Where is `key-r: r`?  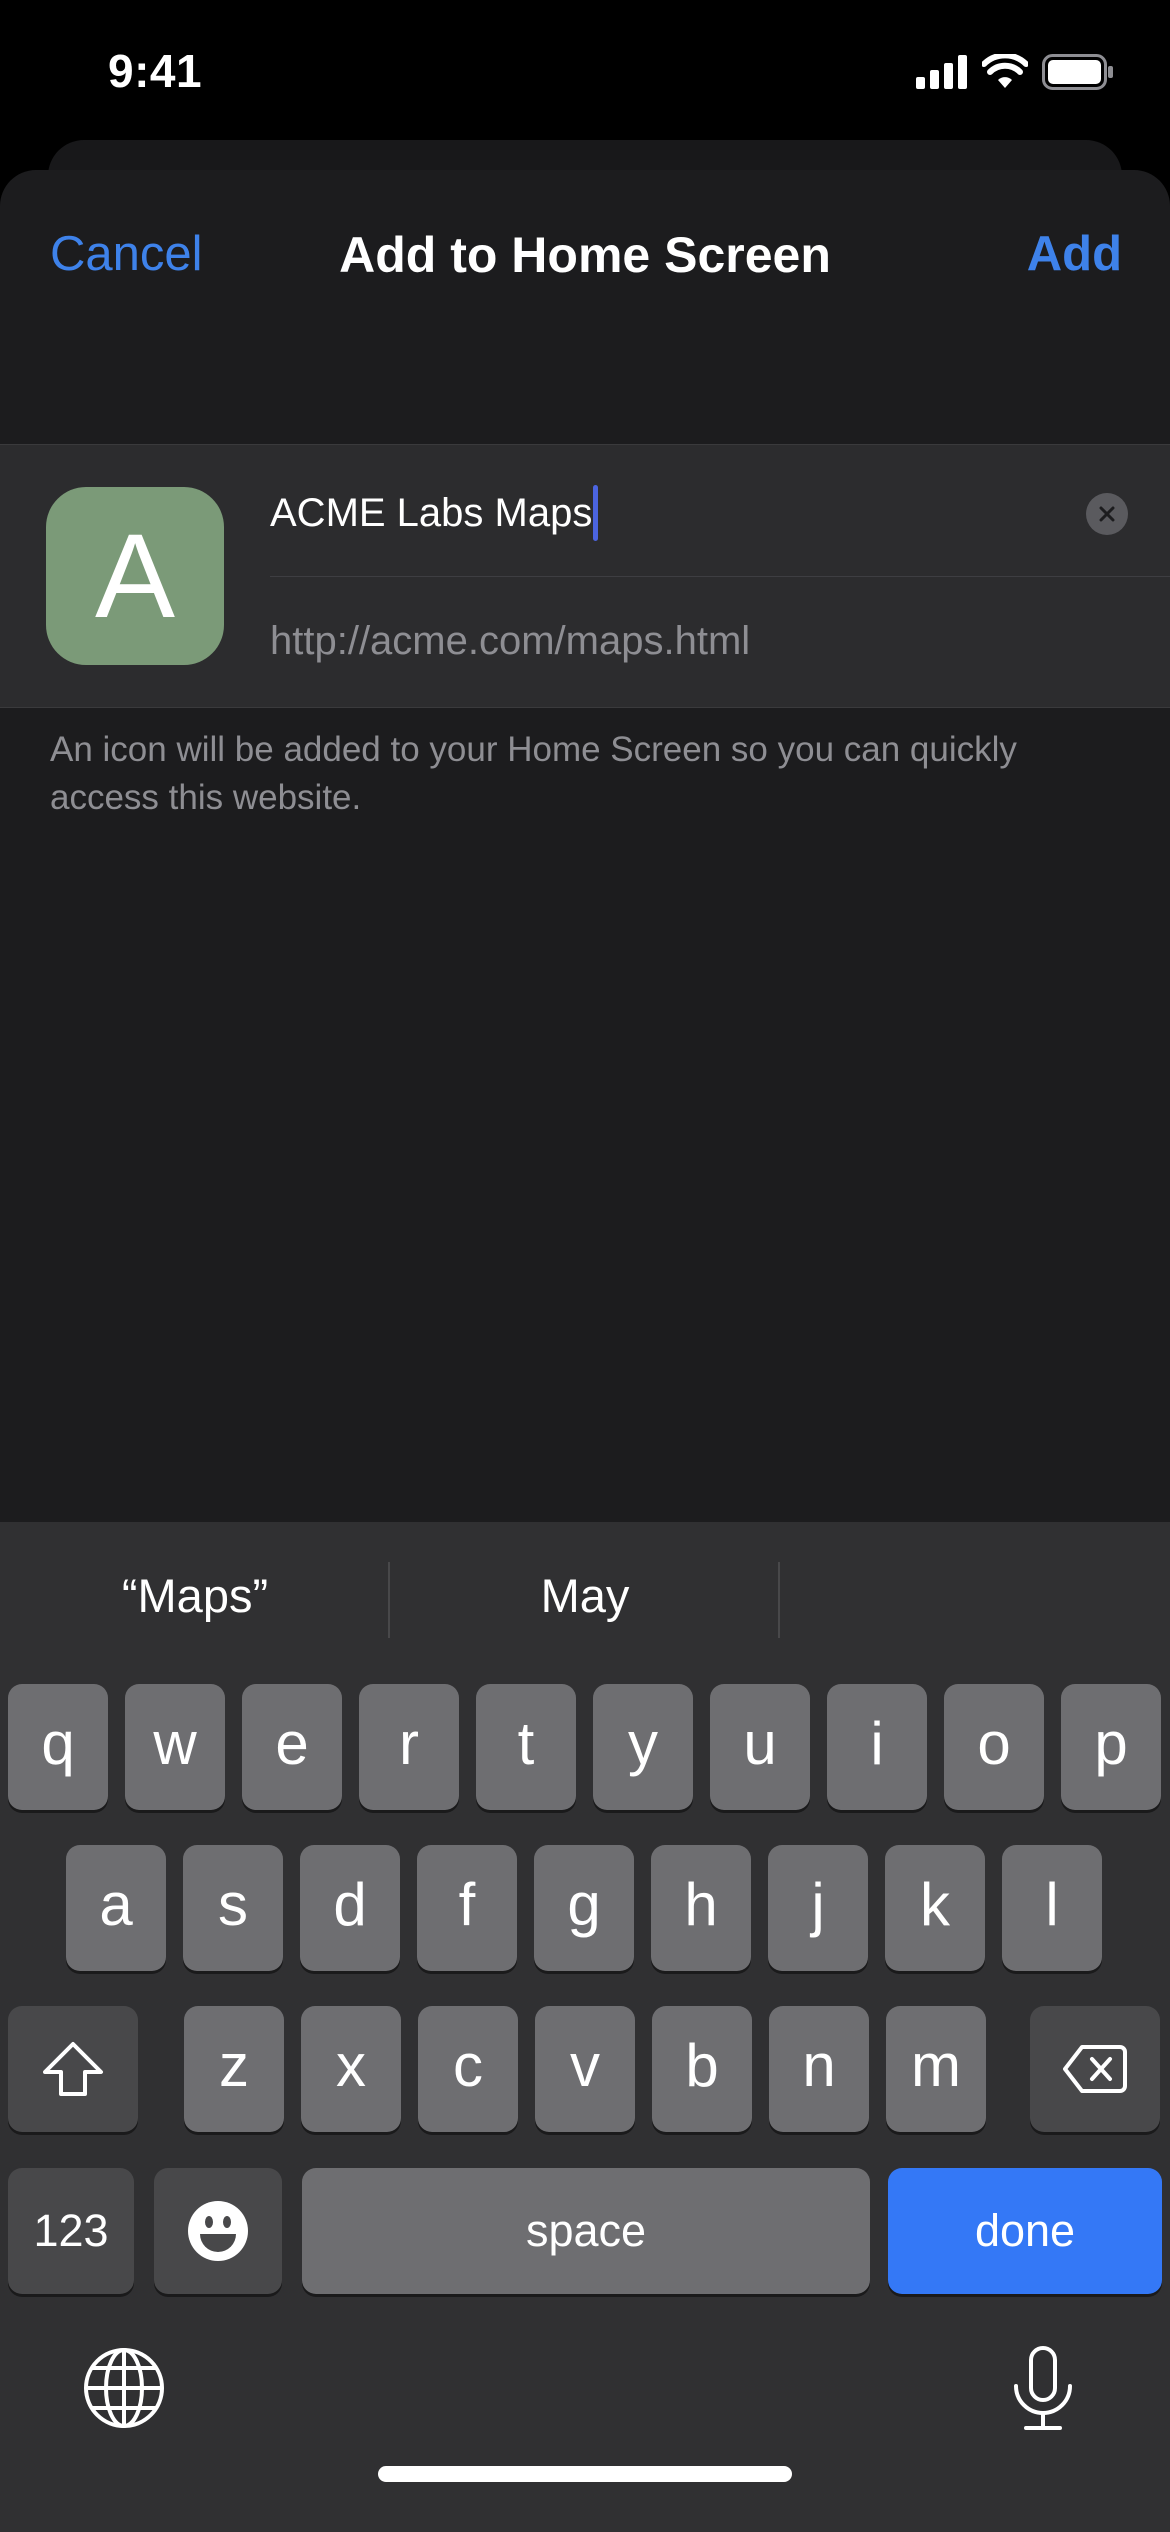 key-r: r is located at coordinates (409, 1747).